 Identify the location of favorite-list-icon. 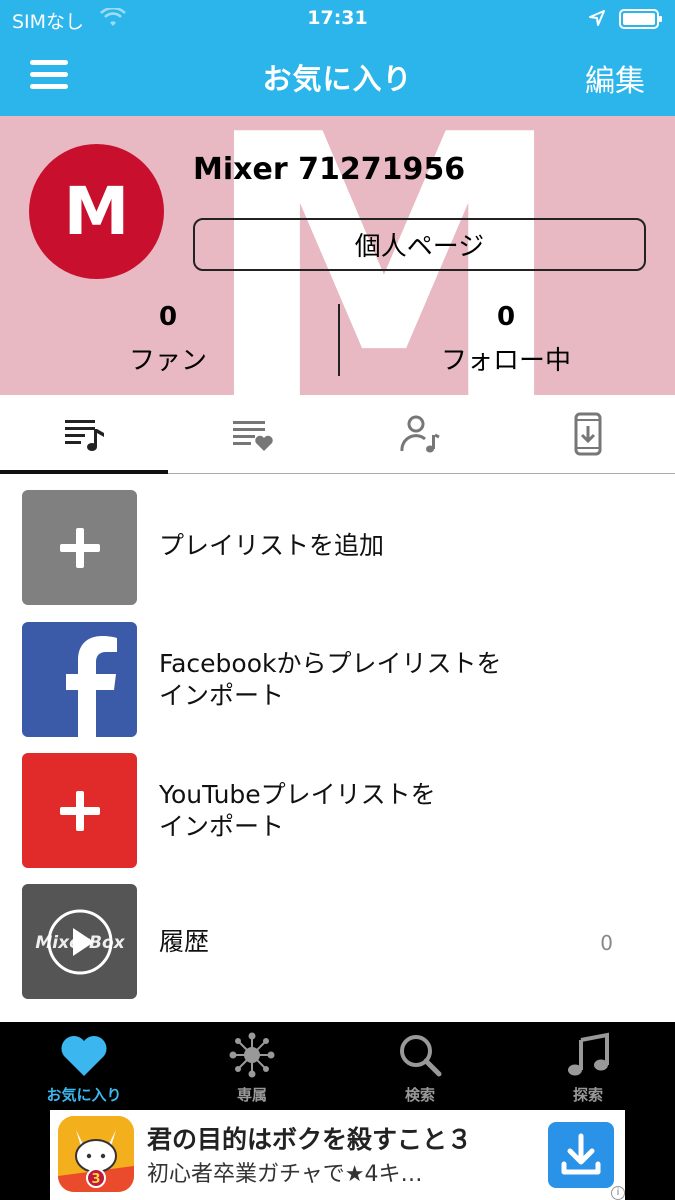
(253, 436).